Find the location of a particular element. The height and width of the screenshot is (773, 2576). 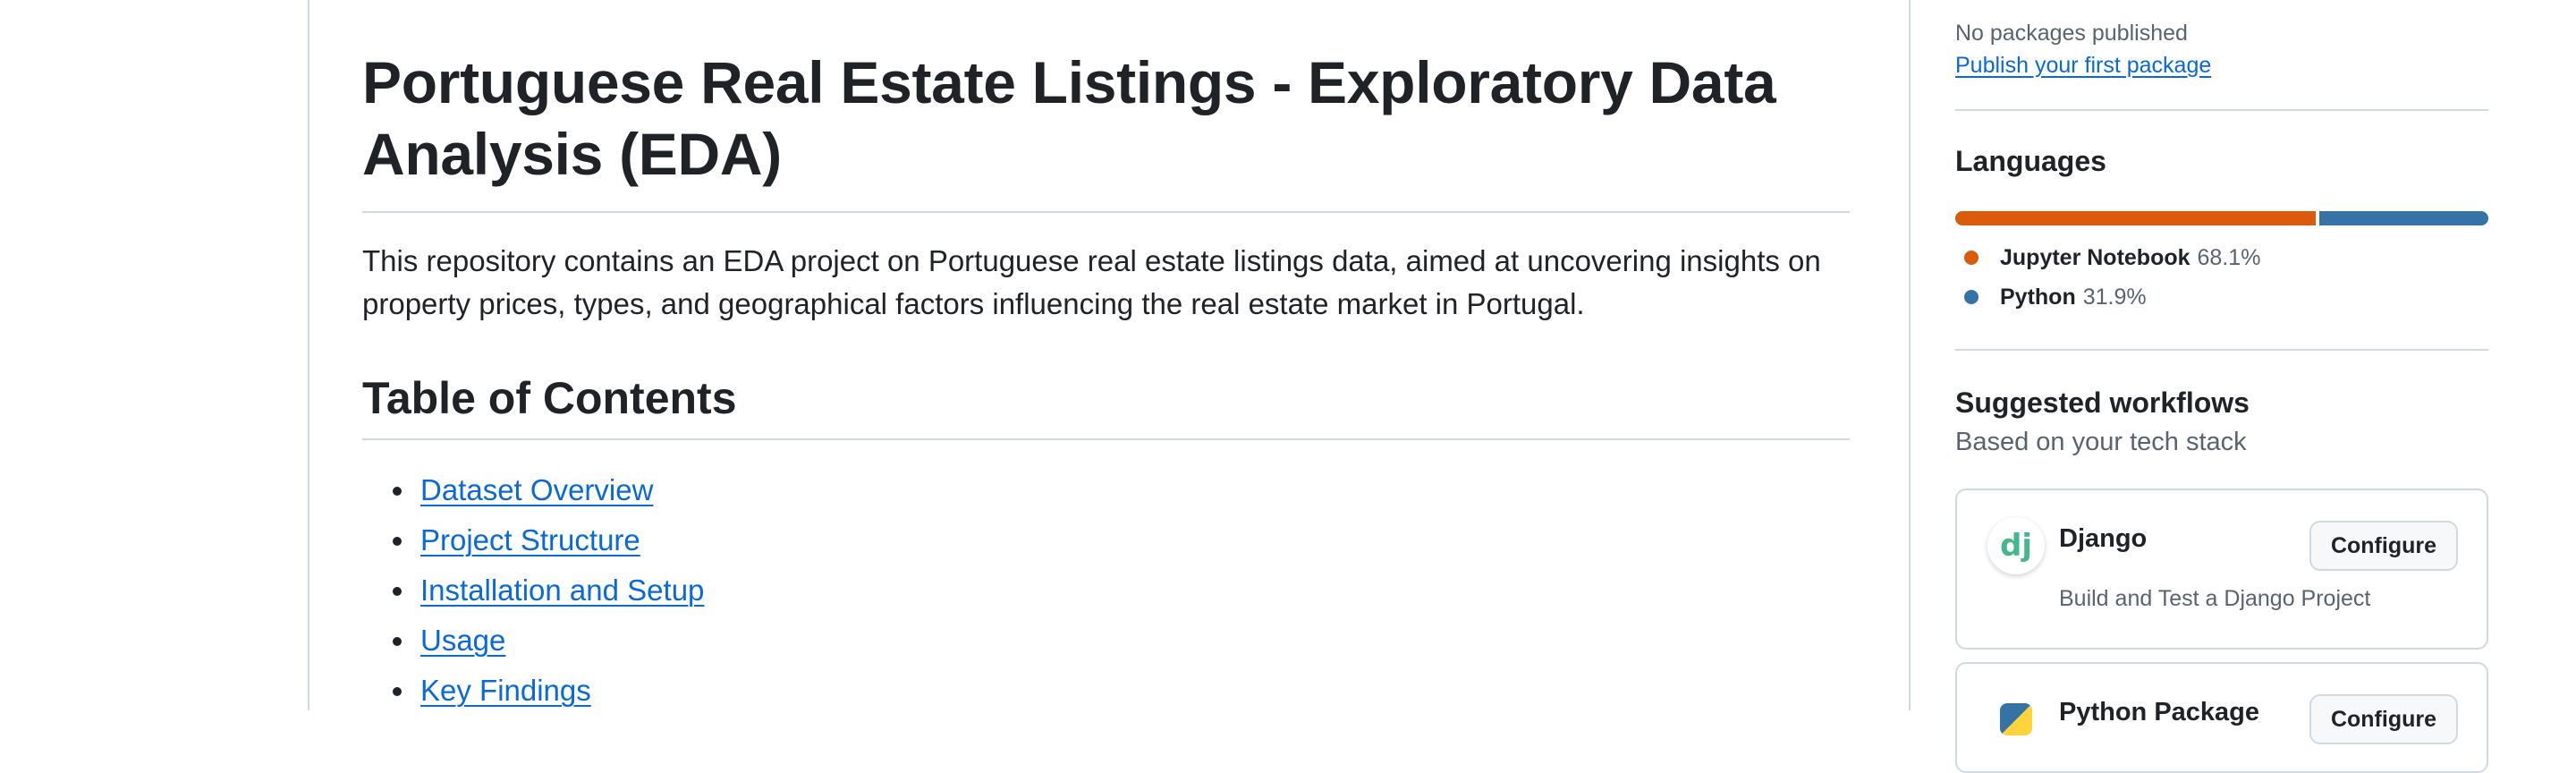

left-border is located at coordinates (308, 355).